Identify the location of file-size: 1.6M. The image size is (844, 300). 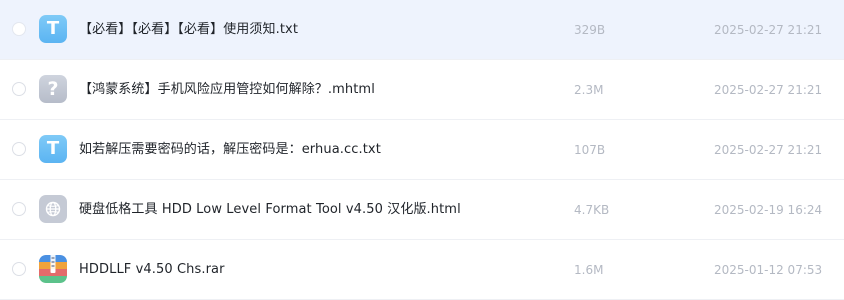
(589, 270).